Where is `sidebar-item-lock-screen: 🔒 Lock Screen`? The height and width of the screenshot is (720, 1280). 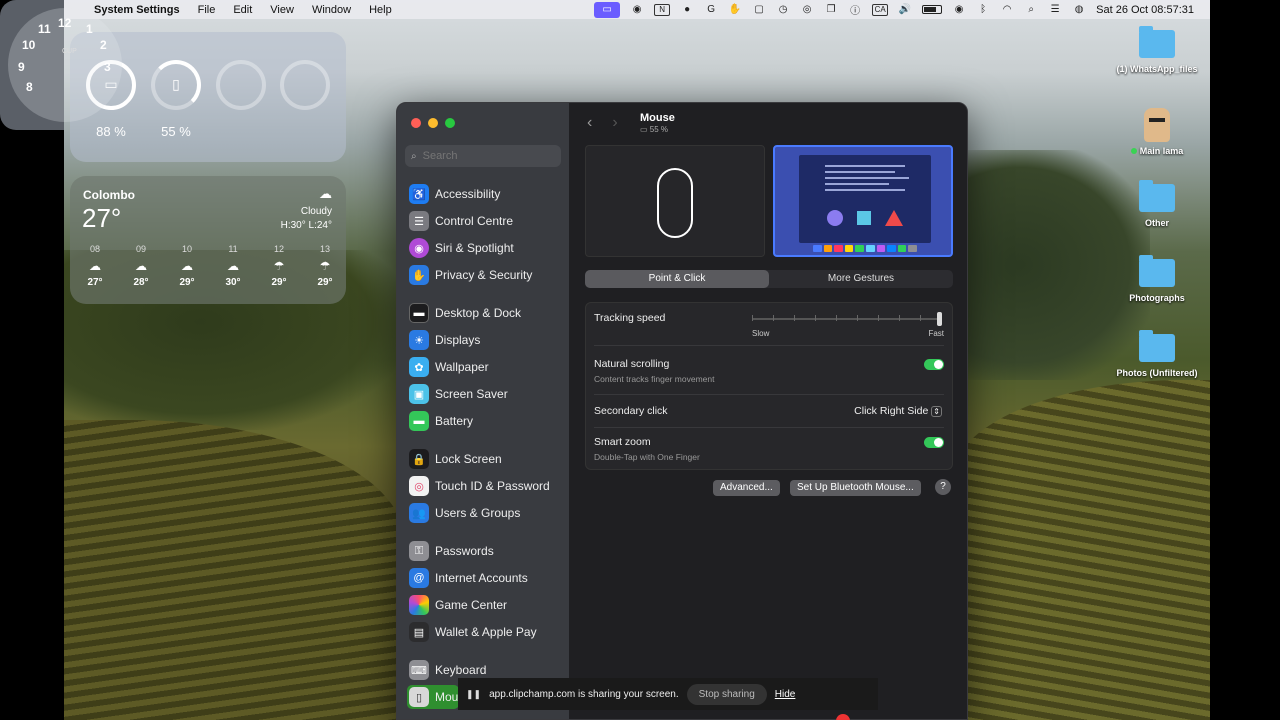
sidebar-item-lock-screen: 🔒 Lock Screen is located at coordinates (484, 459).